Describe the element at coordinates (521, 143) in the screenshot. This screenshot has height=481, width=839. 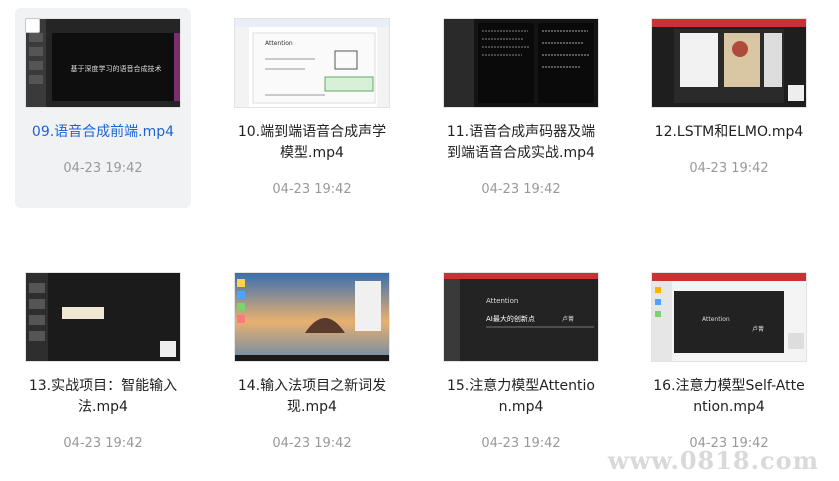
I see `video-title: 11.语音合成声码器及端 到端语音合成实战.mp4` at that location.